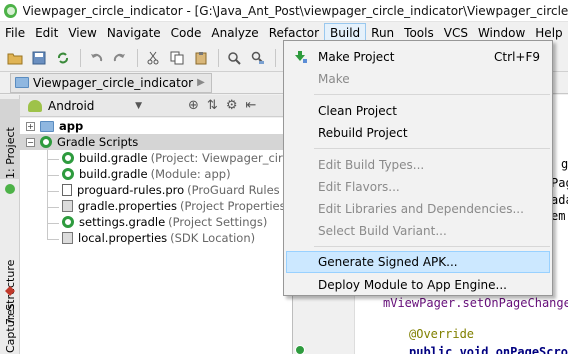  I want to click on project-view-selector: Android ▼, so click(85, 106).